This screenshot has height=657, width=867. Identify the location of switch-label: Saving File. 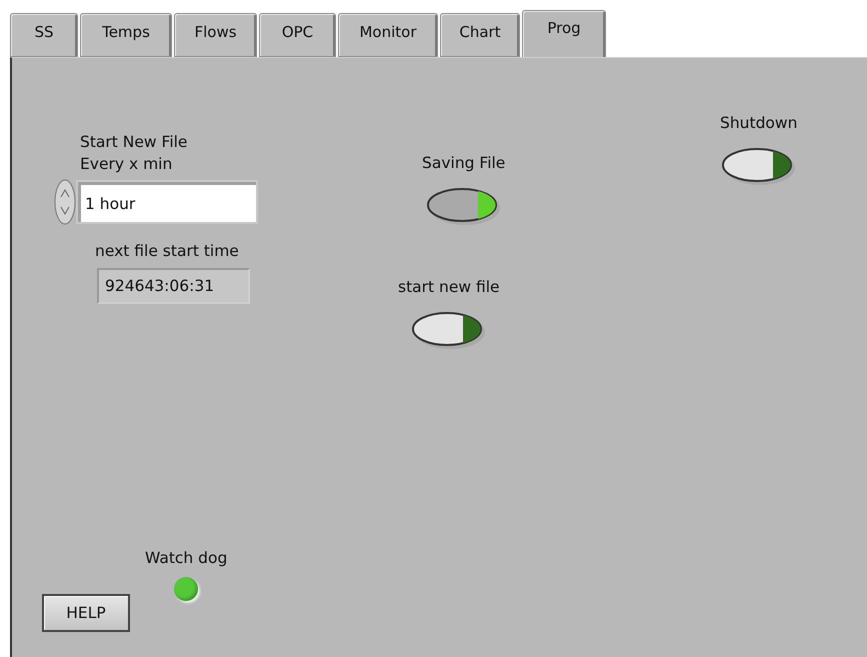
(464, 163).